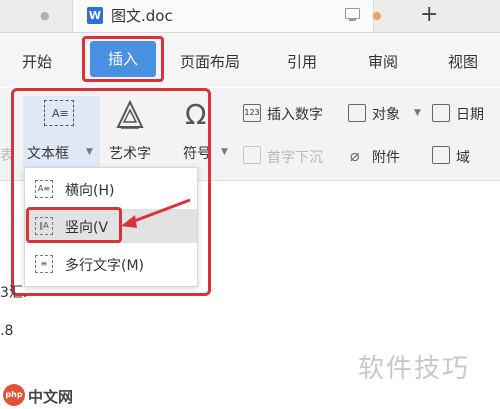 This screenshot has height=409, width=500. Describe the element at coordinates (295, 158) in the screenshot. I see `dropcap-label: 首字下沉` at that location.